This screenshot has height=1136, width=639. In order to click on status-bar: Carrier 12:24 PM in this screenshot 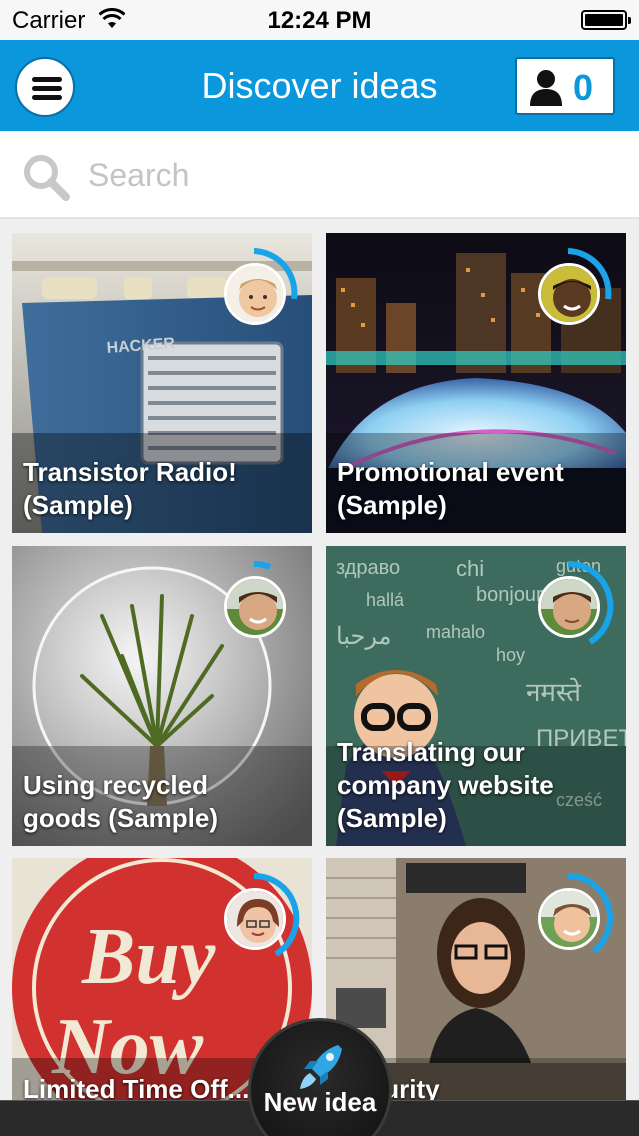, I will do `click(319, 20)`.